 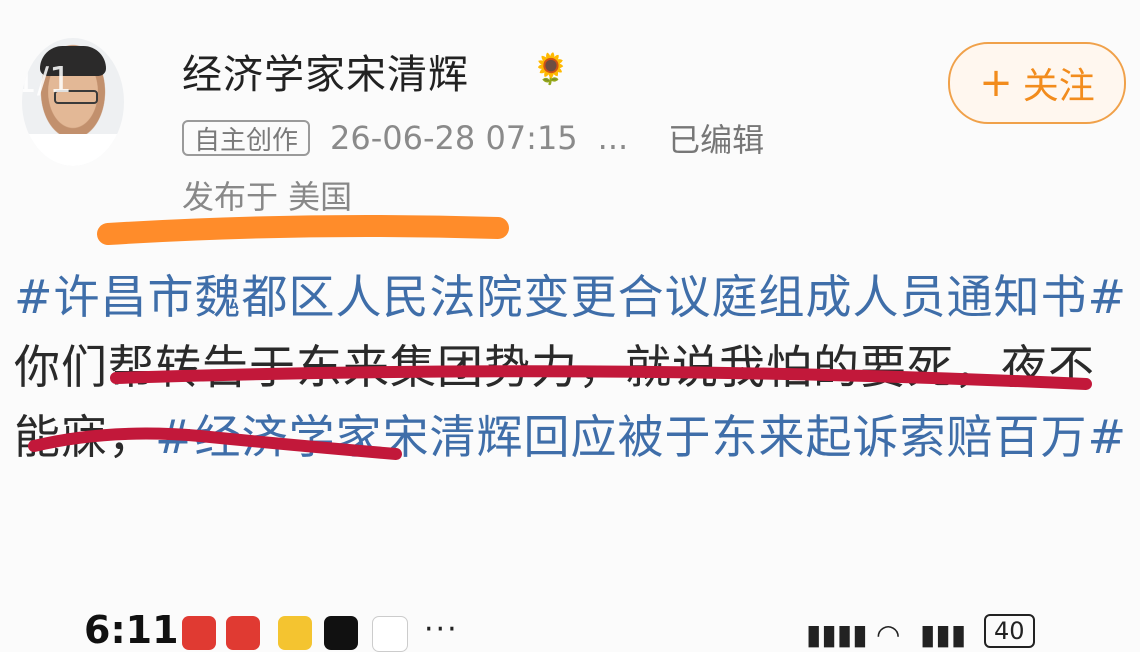 What do you see at coordinates (560, 412) in the screenshot?
I see `red-strike-annotation` at bounding box center [560, 412].